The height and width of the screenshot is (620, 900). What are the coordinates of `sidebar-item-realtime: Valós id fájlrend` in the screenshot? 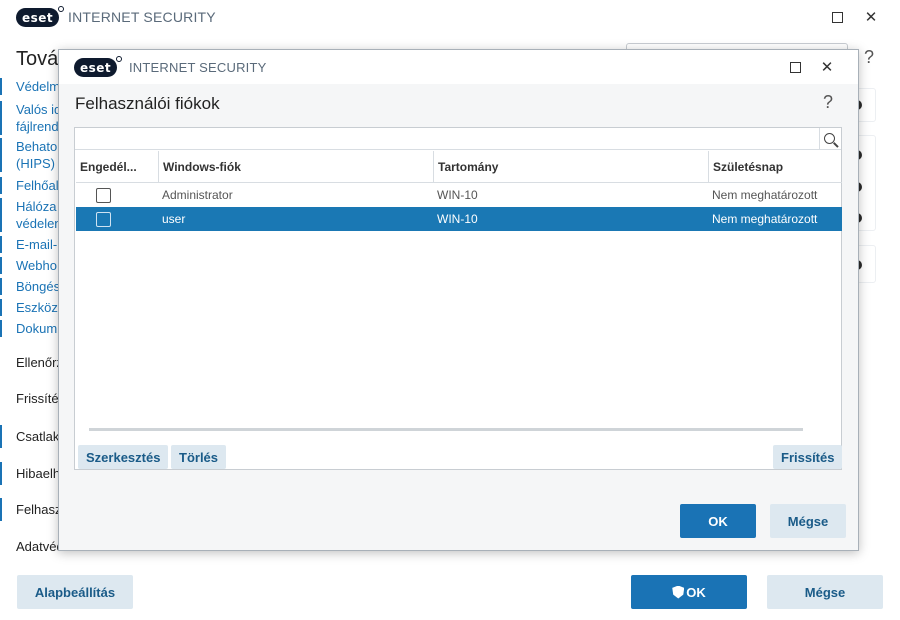 It's located at (31, 118).